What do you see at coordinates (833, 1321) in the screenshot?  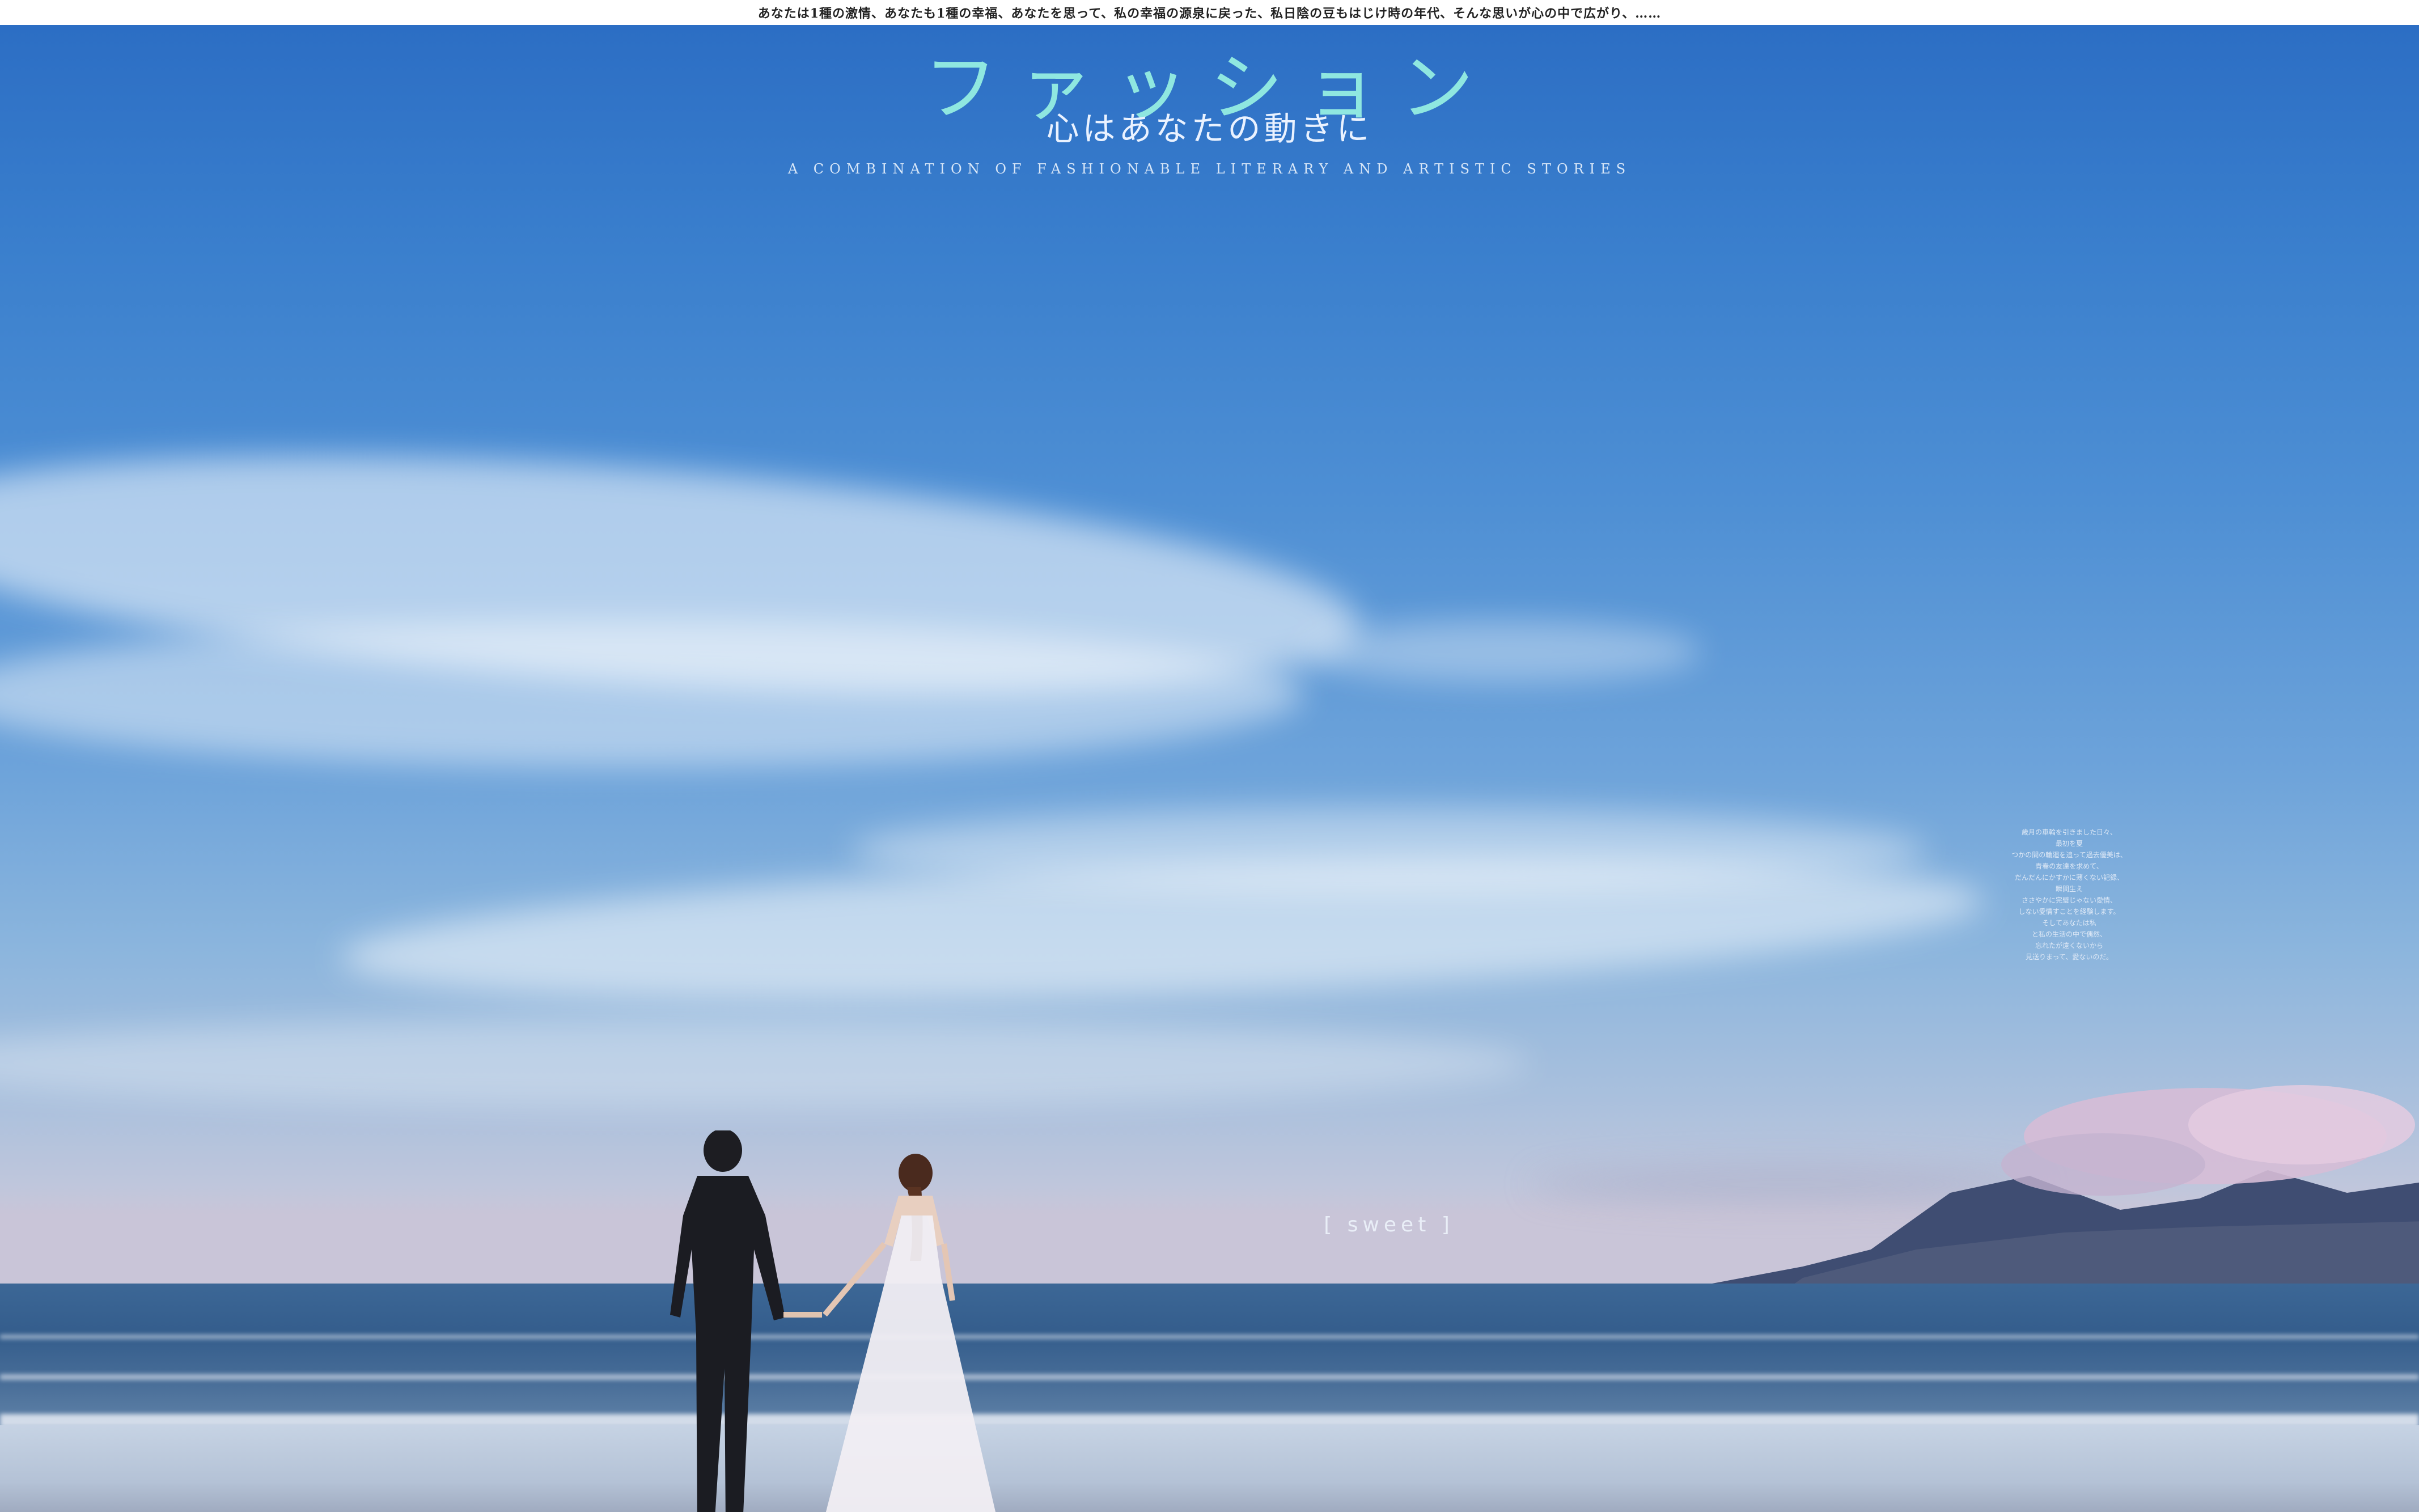 I see `couple-figure` at bounding box center [833, 1321].